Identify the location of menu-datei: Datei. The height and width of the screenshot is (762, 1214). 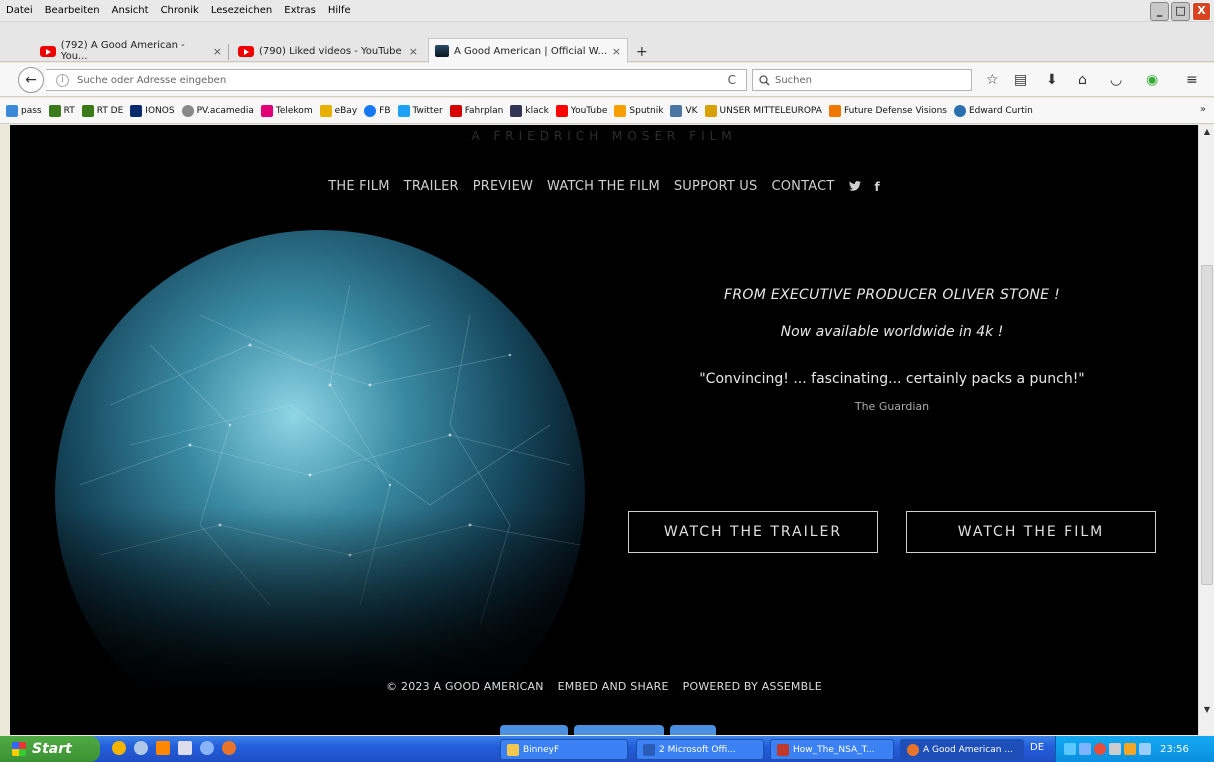
(19, 10).